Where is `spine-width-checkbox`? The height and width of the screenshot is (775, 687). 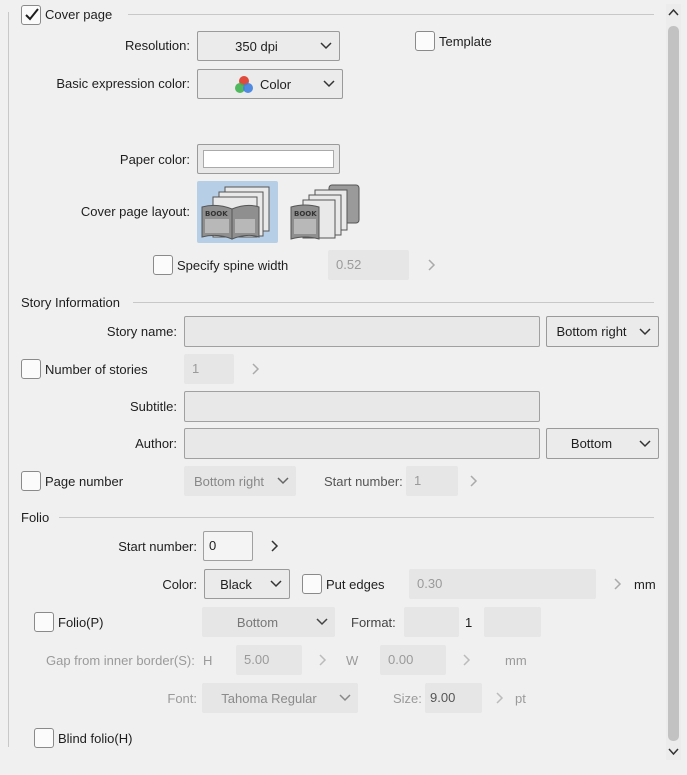
spine-width-checkbox is located at coordinates (163, 265).